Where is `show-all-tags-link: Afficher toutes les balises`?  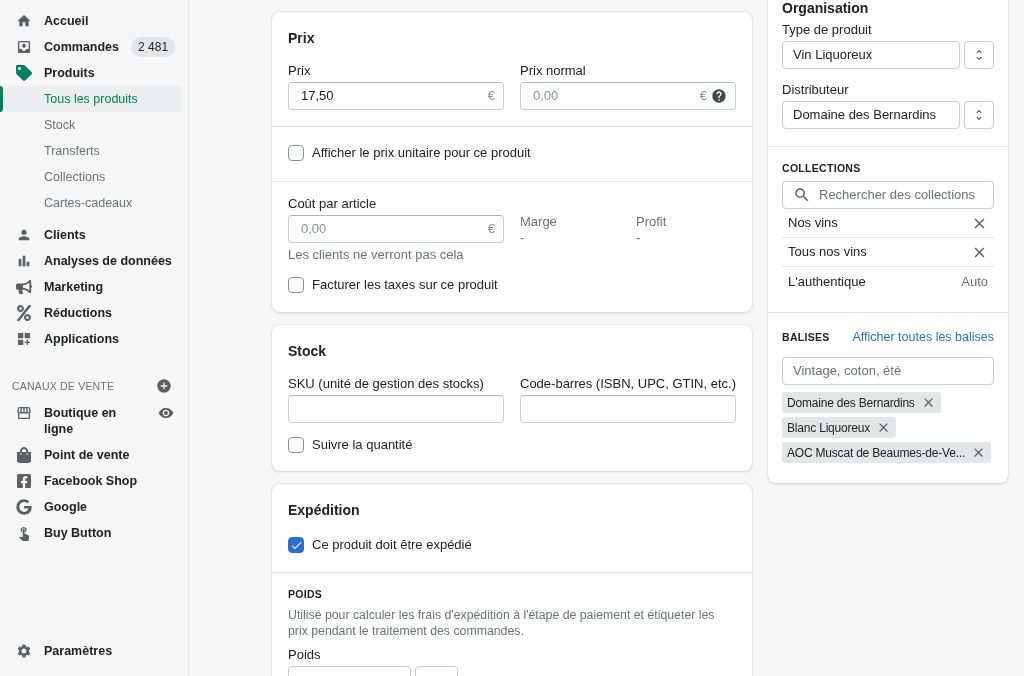 show-all-tags-link: Afficher toutes les balises is located at coordinates (923, 337).